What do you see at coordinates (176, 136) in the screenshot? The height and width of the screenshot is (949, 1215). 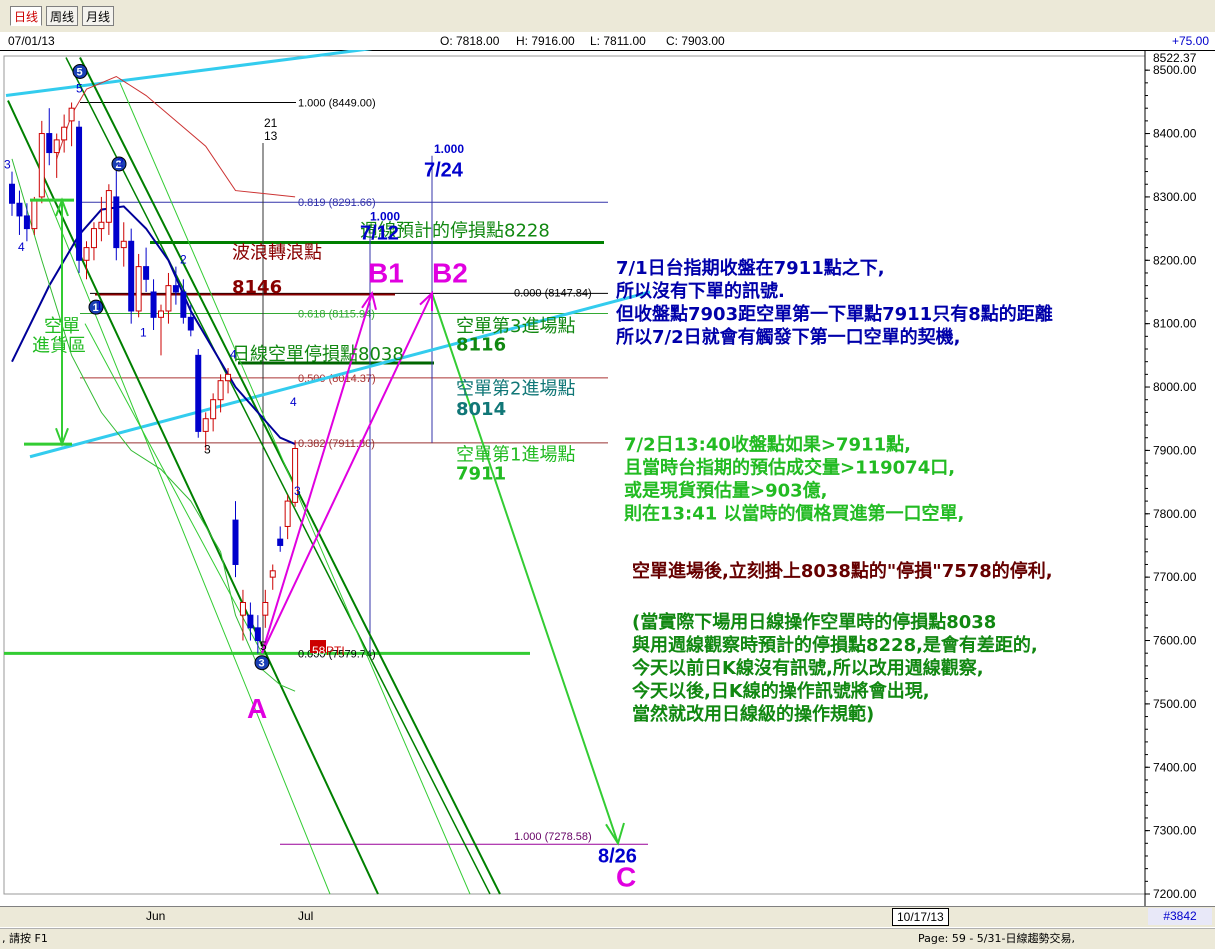 I see `upper-envelope-line` at bounding box center [176, 136].